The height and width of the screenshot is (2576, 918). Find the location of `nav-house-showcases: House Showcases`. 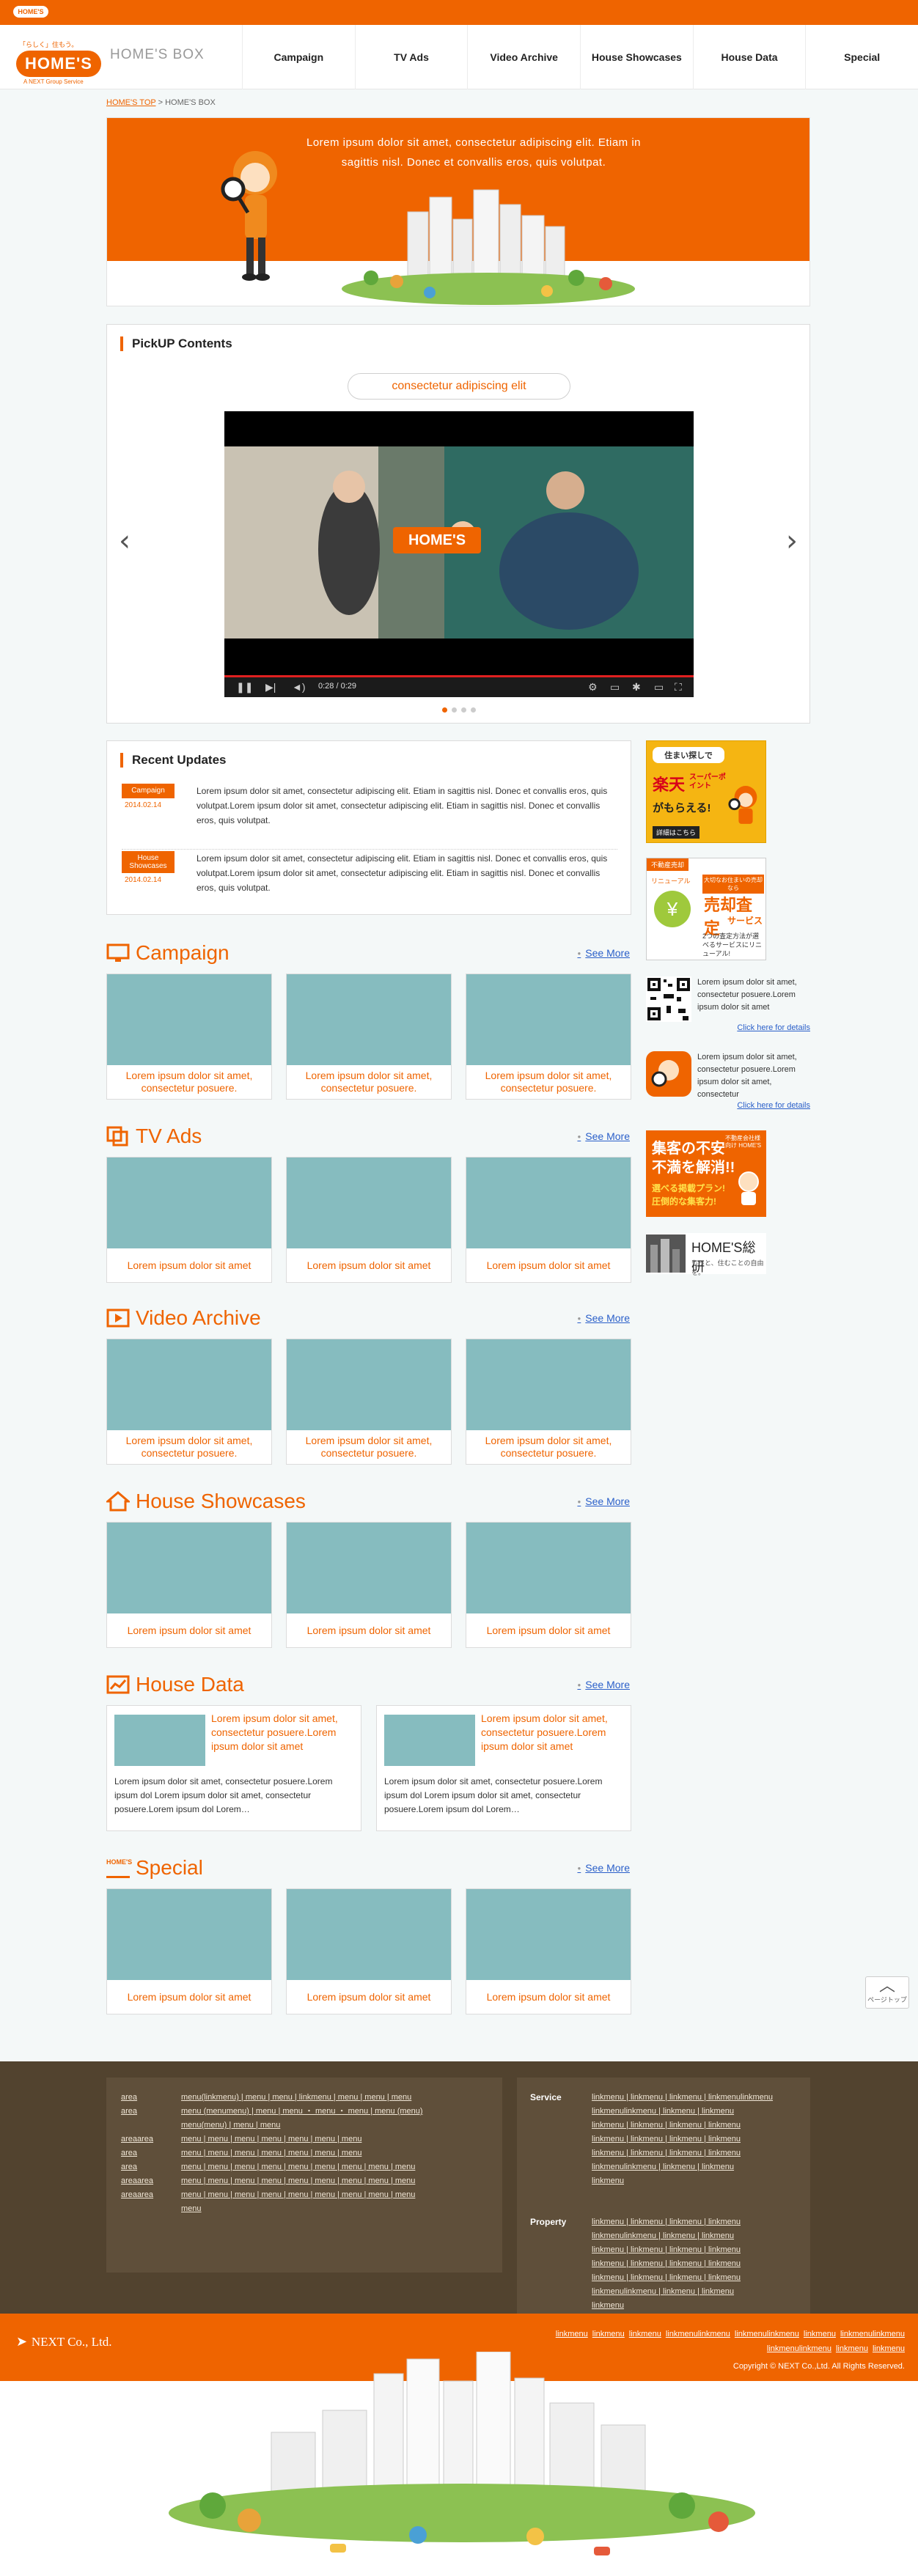

nav-house-showcases: House Showcases is located at coordinates (636, 57).